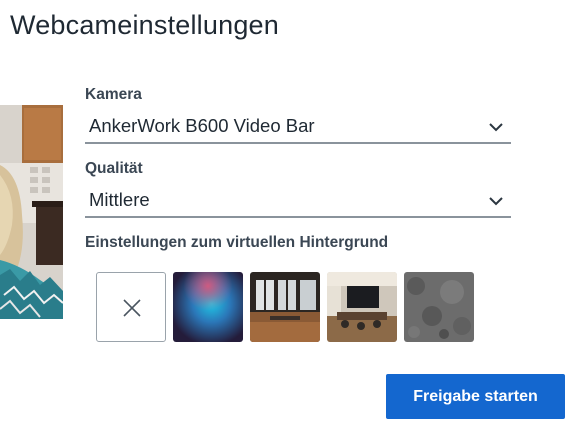 The width and height of the screenshot is (574, 435). What do you see at coordinates (119, 199) in the screenshot?
I see `quality-select-value: Mittlere` at bounding box center [119, 199].